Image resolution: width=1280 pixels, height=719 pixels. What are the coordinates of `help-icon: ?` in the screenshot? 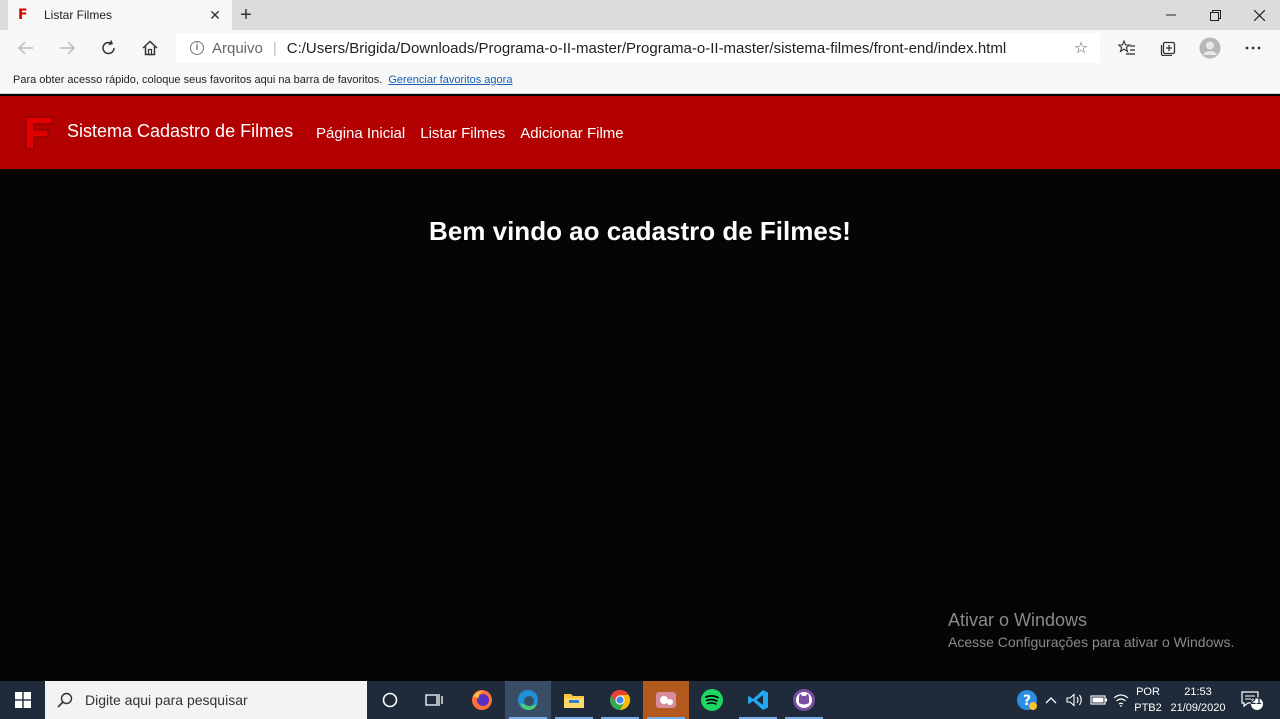 It's located at (1027, 700).